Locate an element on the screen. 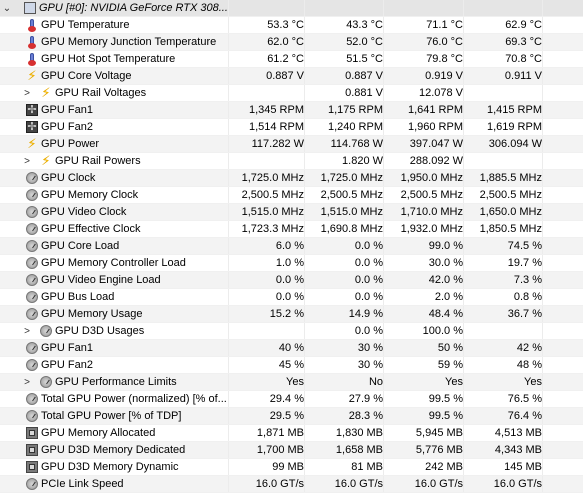 The width and height of the screenshot is (583, 499). sensor-name-cell: GPU Video Engine Load is located at coordinates (114, 280).